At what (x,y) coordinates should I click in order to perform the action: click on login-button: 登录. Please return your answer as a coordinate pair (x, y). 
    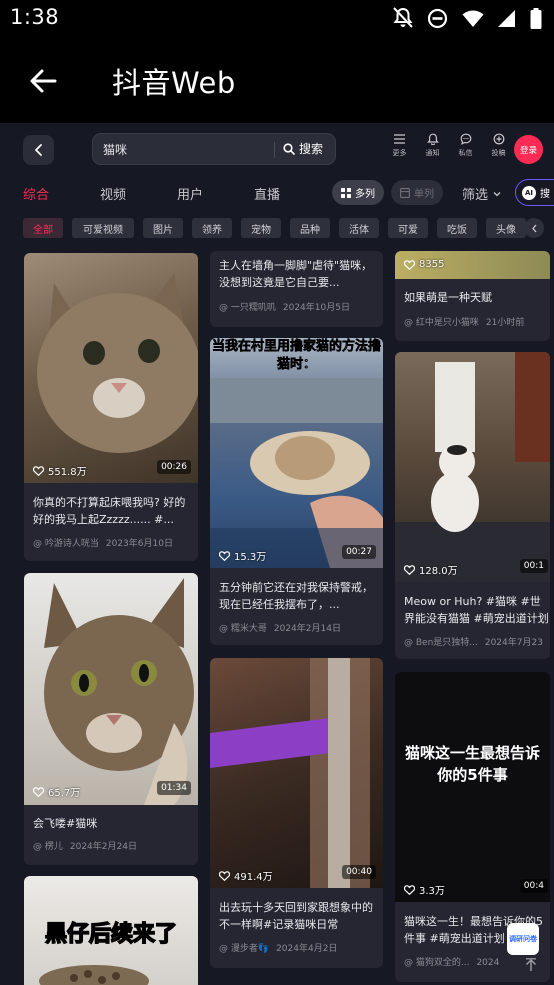
    Looking at the image, I should click on (528, 149).